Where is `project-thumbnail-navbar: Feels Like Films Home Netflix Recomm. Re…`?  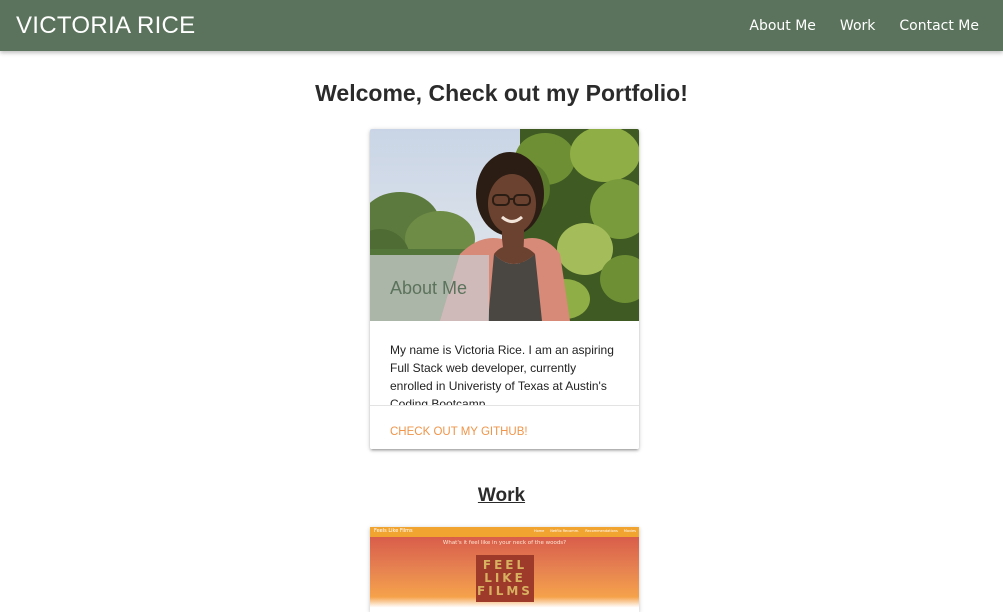
project-thumbnail-navbar: Feels Like Films Home Netflix Recomm. Re… is located at coordinates (504, 532).